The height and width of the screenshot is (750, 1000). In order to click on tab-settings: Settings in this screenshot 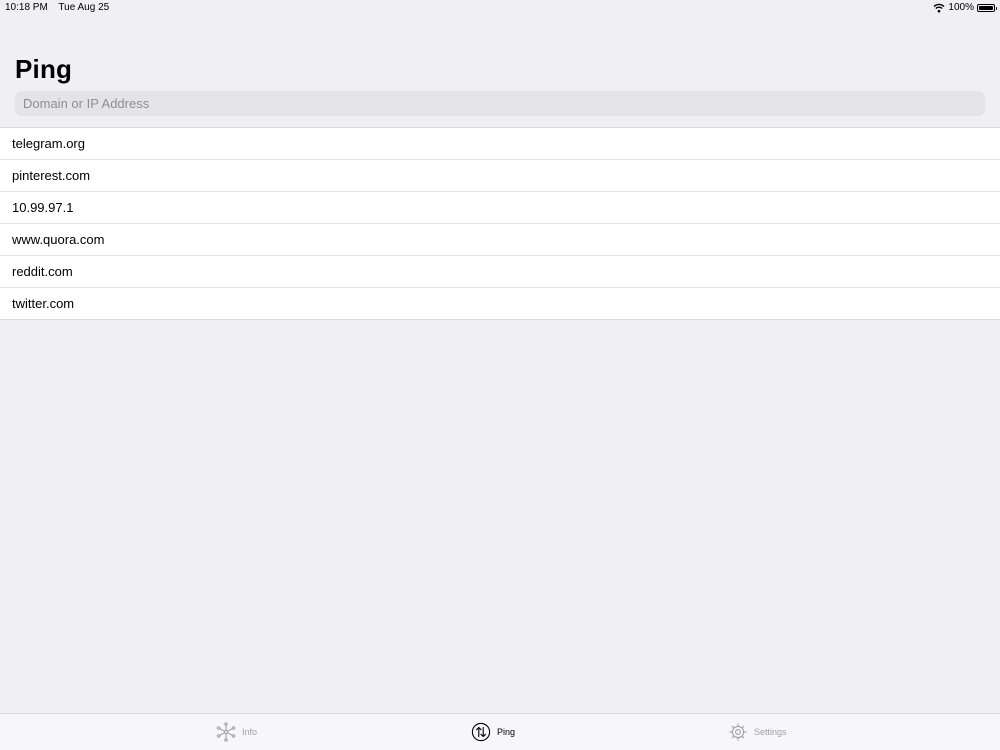, I will do `click(757, 732)`.